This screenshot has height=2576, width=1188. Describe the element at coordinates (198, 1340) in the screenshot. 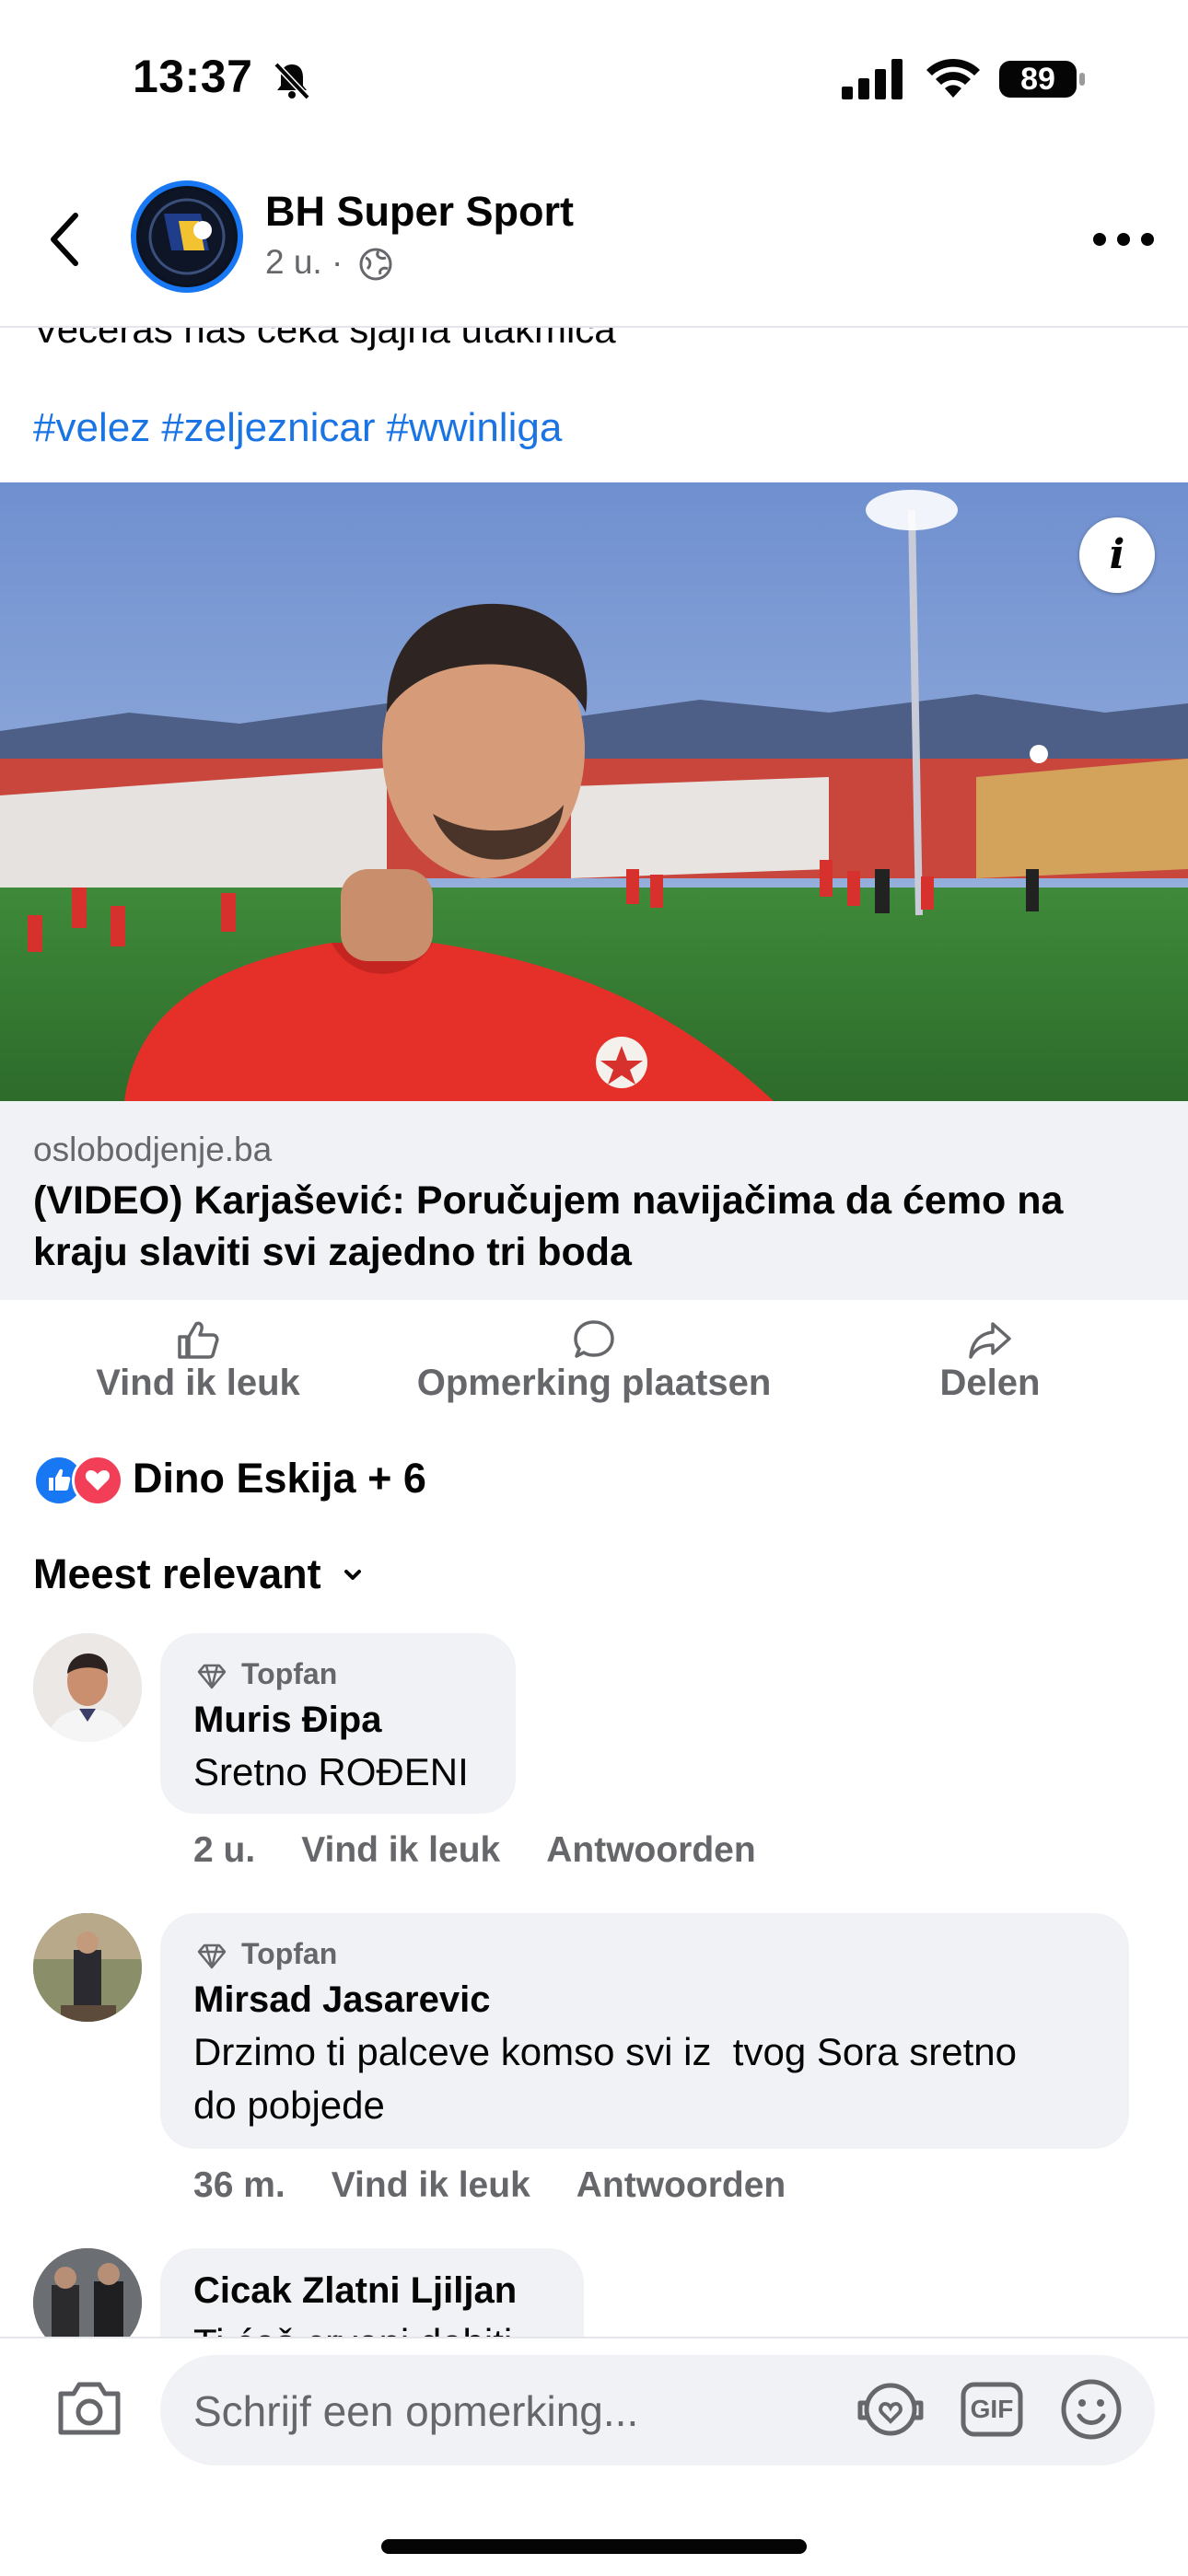

I see `thumbs-up-icon` at that location.